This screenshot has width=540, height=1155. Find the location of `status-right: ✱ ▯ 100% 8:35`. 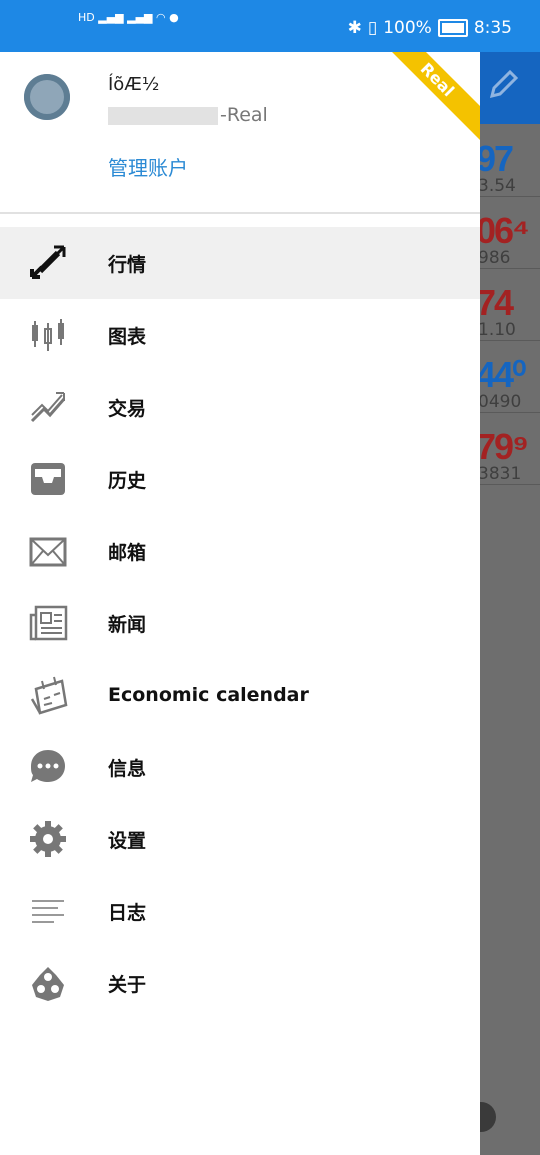

status-right: ✱ ▯ 100% 8:35 is located at coordinates (430, 28).